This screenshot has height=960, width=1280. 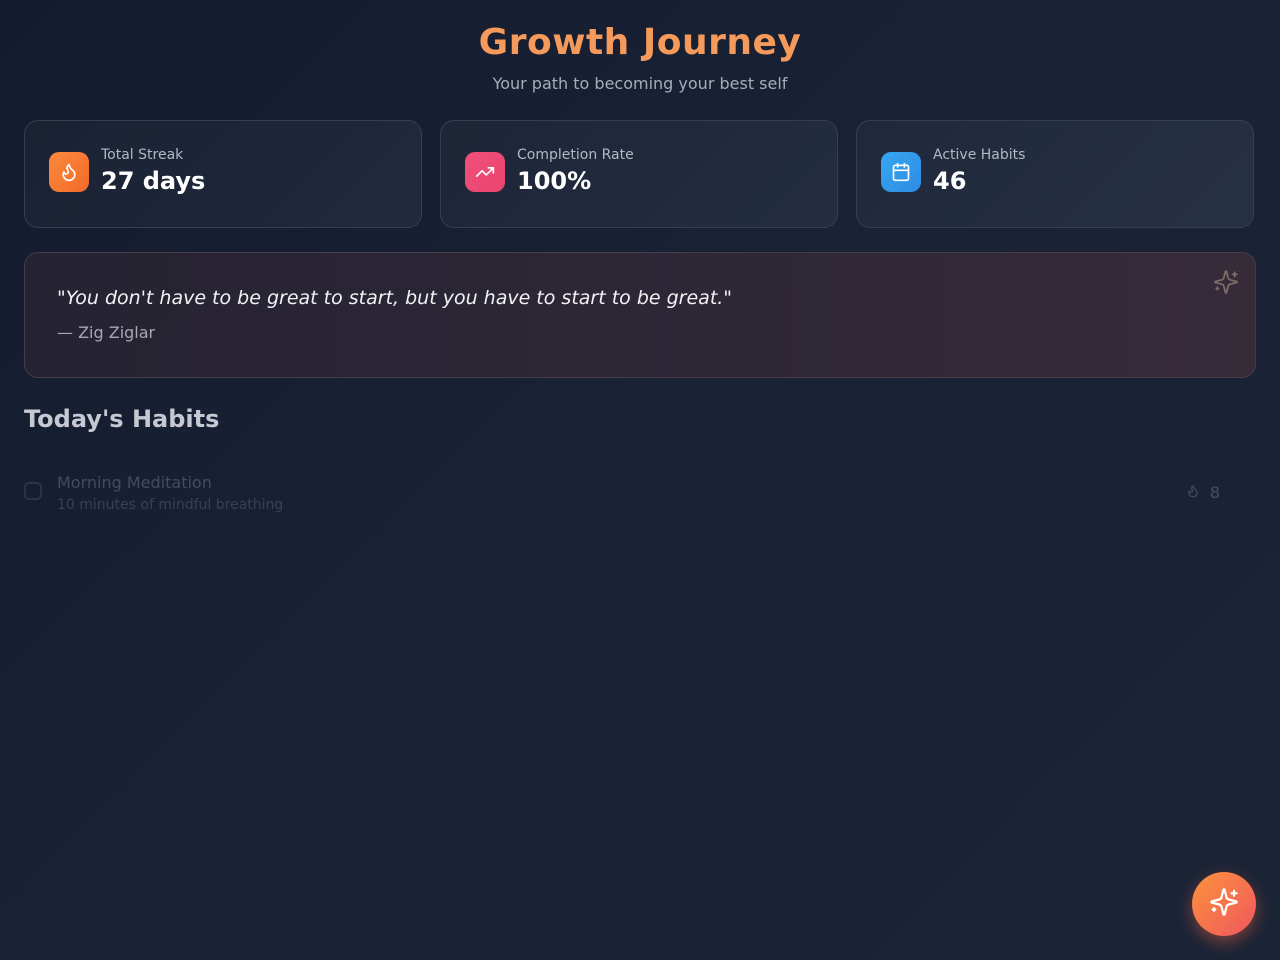 What do you see at coordinates (485, 172) in the screenshot?
I see `trending-up-icon` at bounding box center [485, 172].